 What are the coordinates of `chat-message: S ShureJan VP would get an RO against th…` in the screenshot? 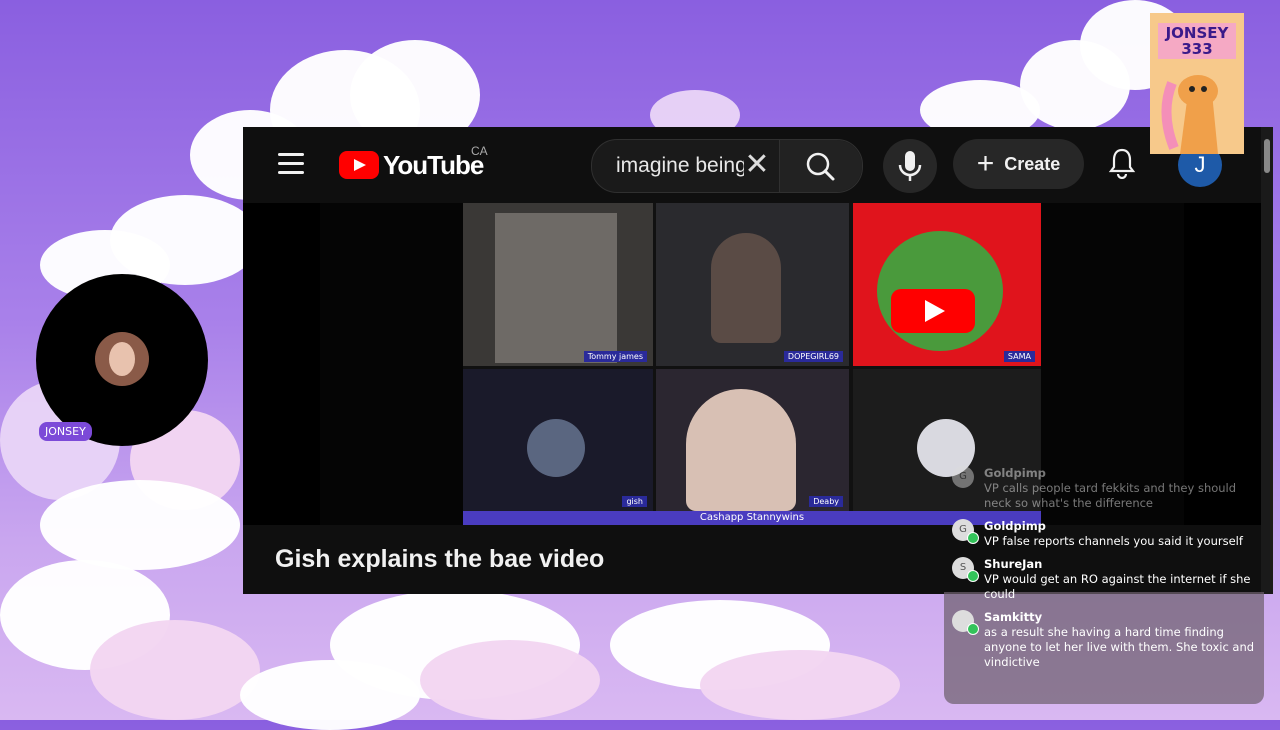 It's located at (1108, 579).